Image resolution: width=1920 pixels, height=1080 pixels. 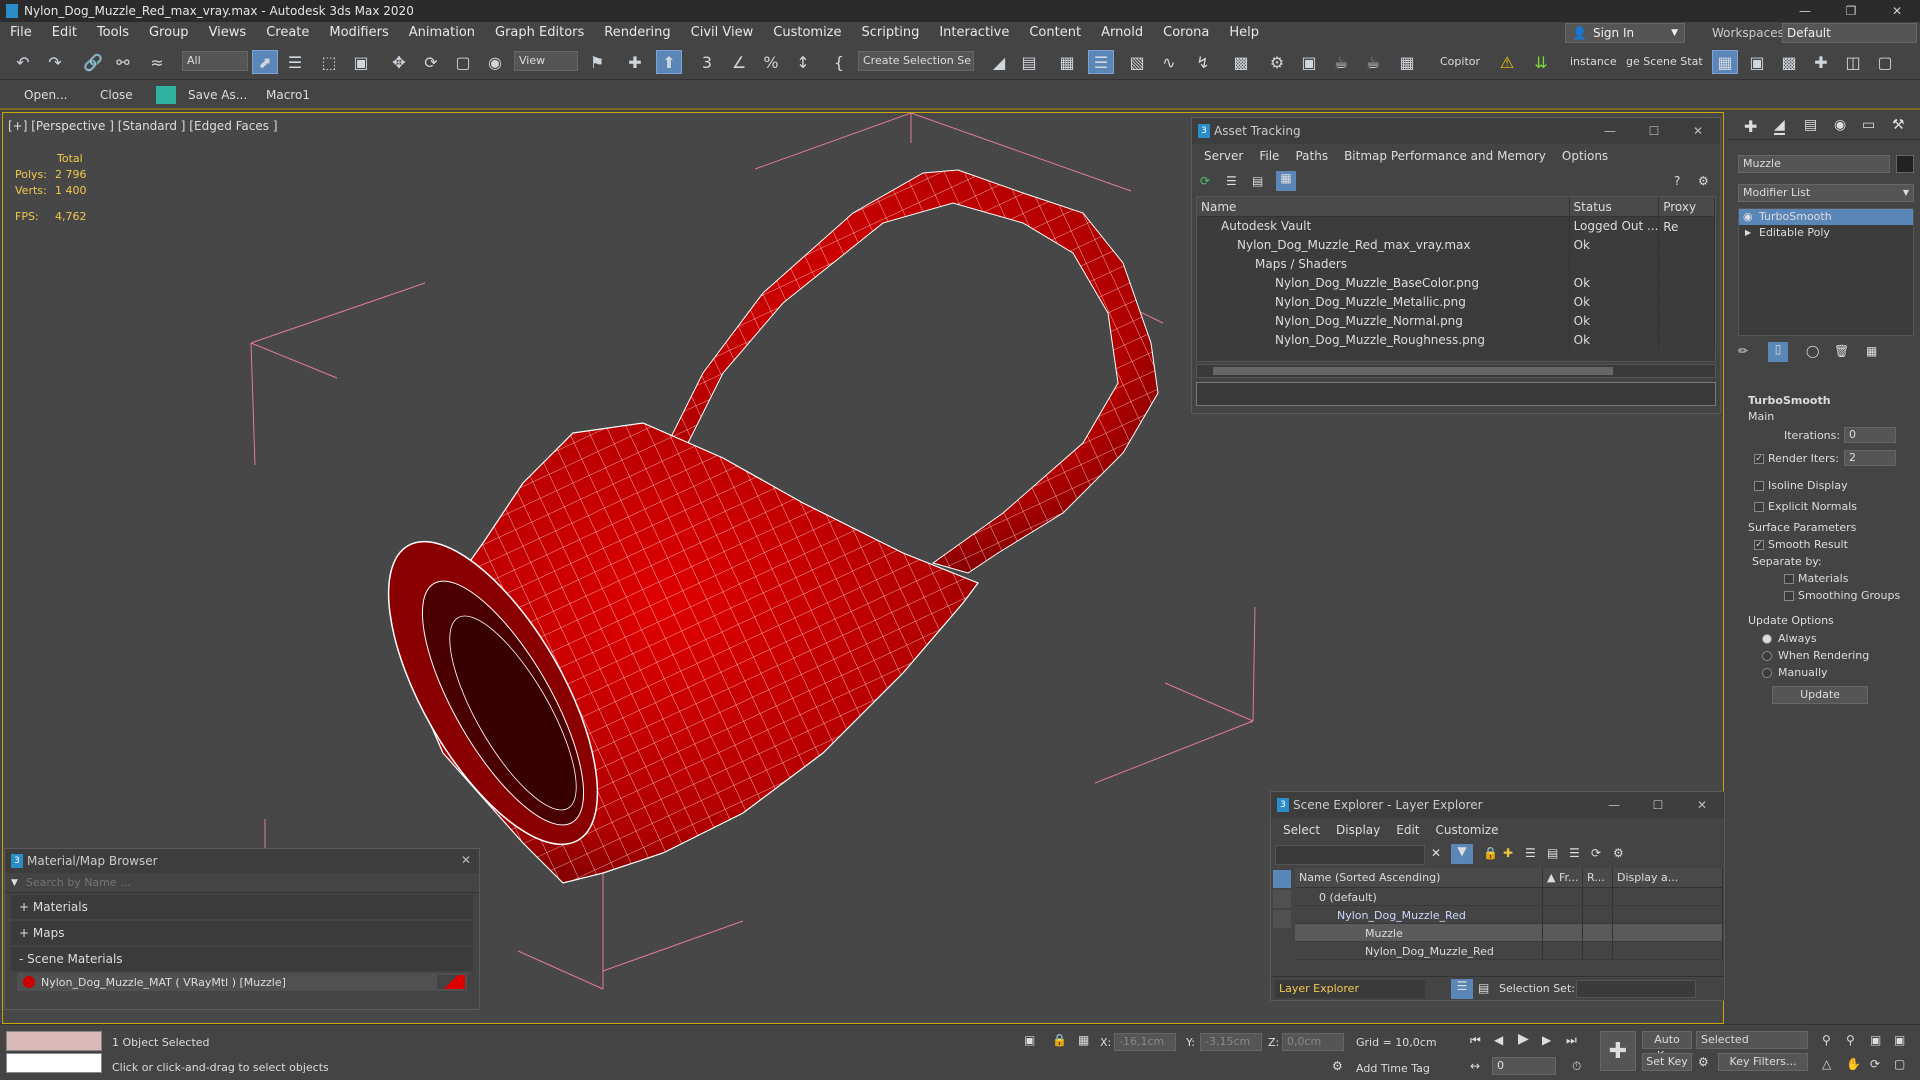 I want to click on layer-mode-icon, so click(x=1282, y=899).